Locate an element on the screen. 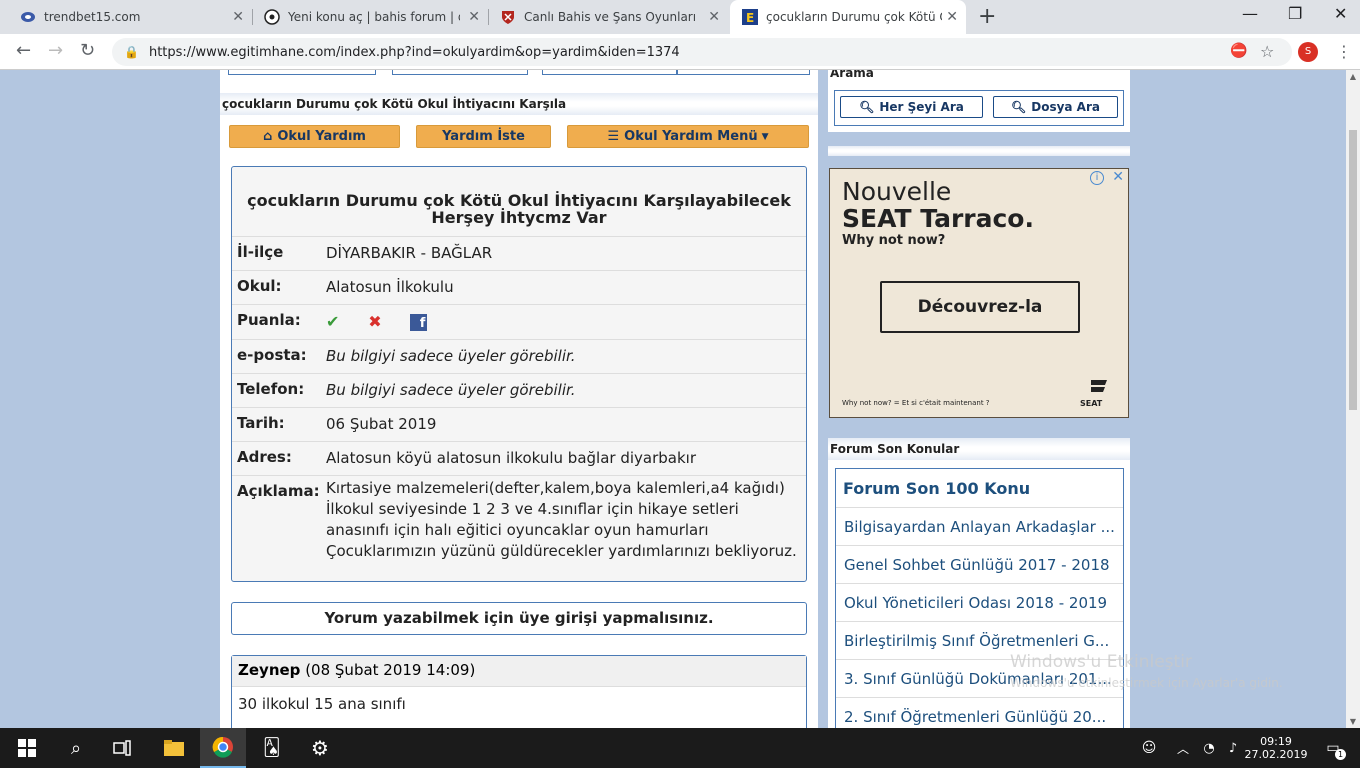 The image size is (1360, 768). row-value: Bu bilgiyi sadece üyeler görebilir. is located at coordinates (451, 390).